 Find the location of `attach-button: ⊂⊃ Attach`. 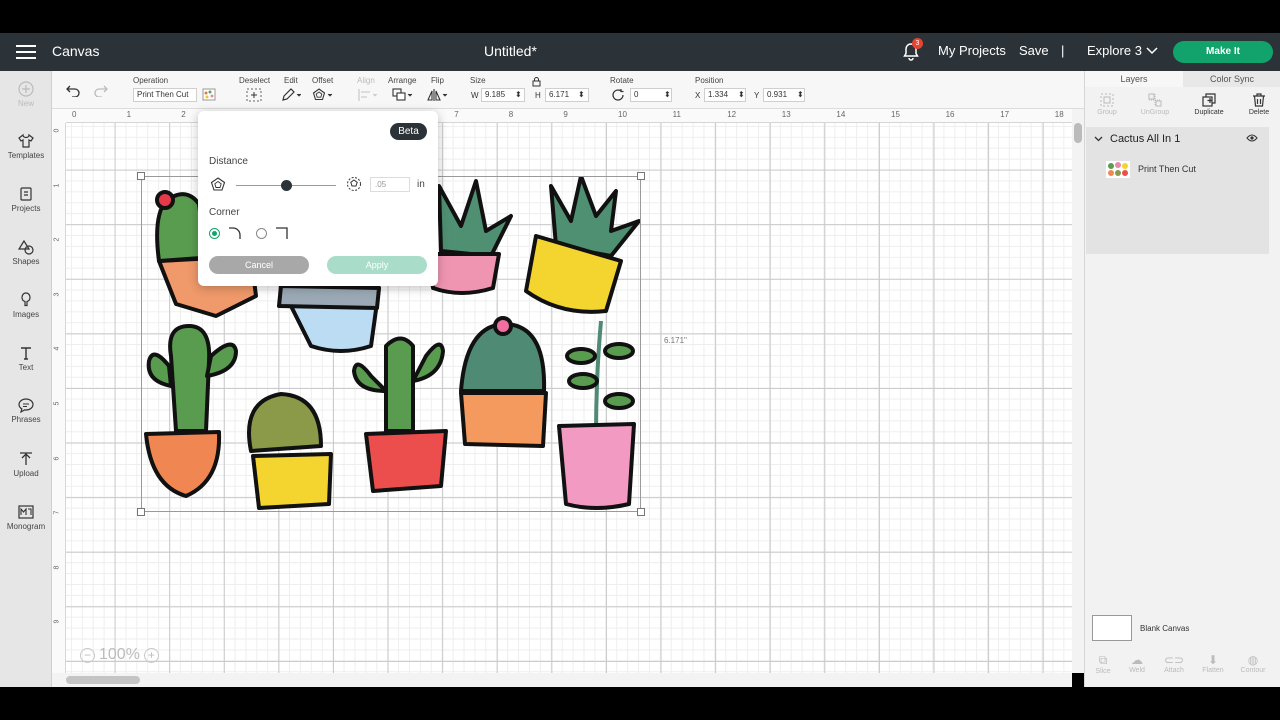

attach-button: ⊂⊃ Attach is located at coordinates (1174, 663).